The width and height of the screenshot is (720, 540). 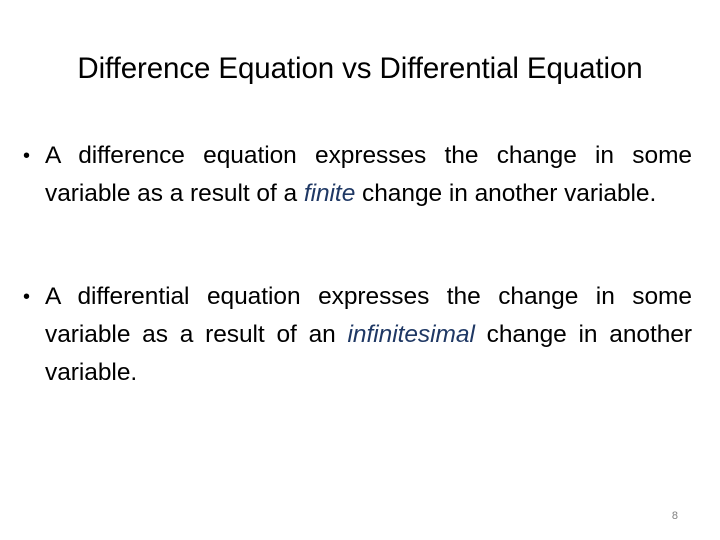 I want to click on page-number: 8, so click(x=674, y=516).